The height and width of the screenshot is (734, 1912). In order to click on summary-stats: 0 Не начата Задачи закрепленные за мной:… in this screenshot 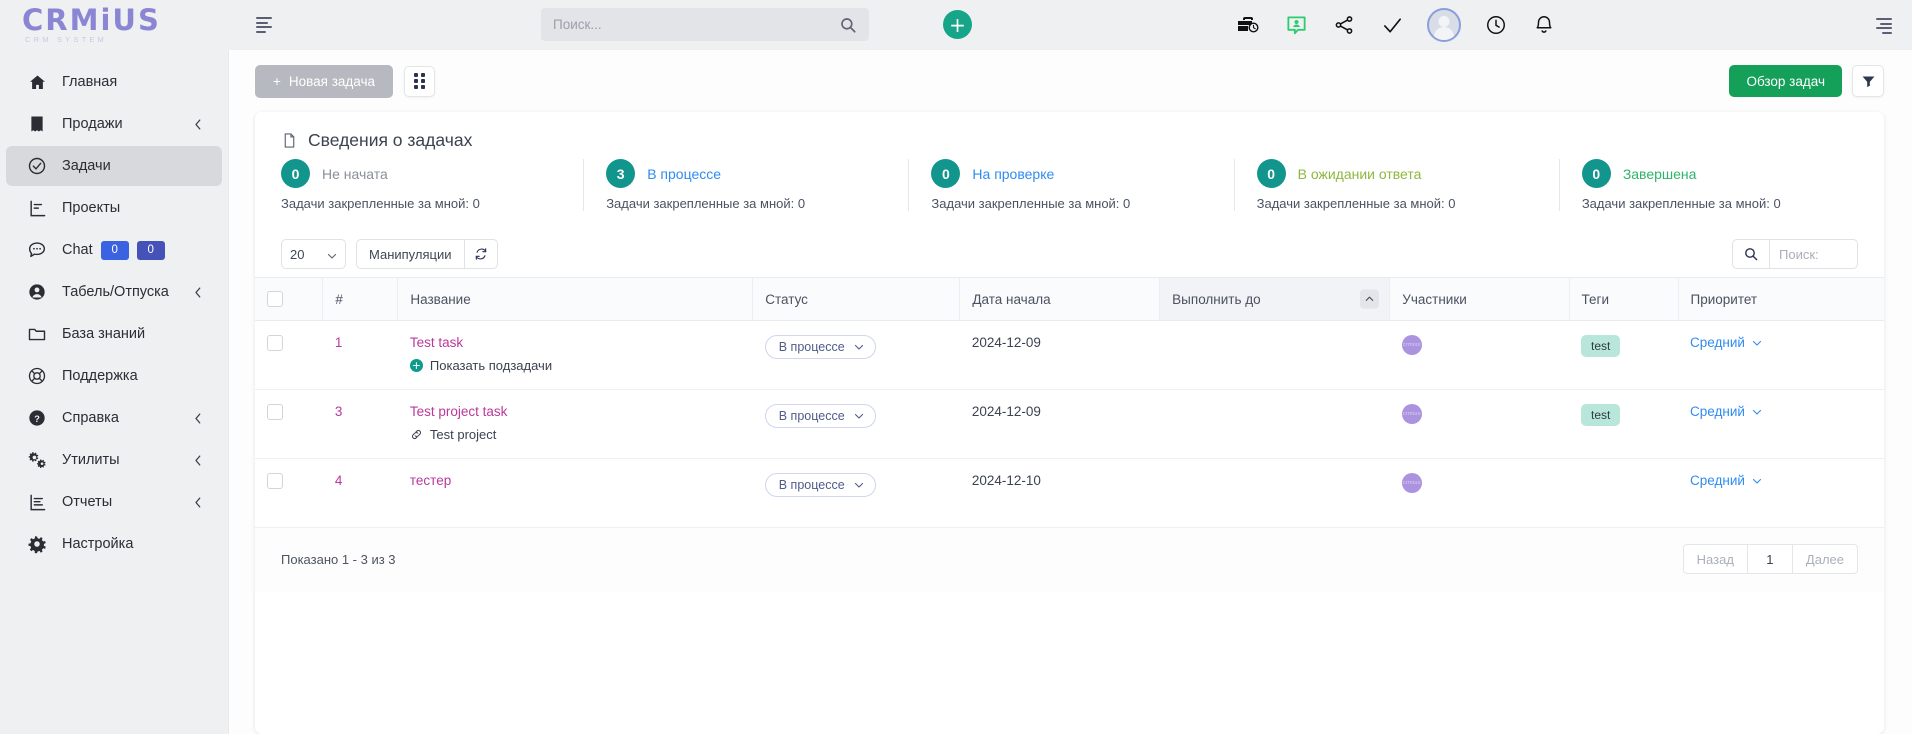, I will do `click(1069, 191)`.